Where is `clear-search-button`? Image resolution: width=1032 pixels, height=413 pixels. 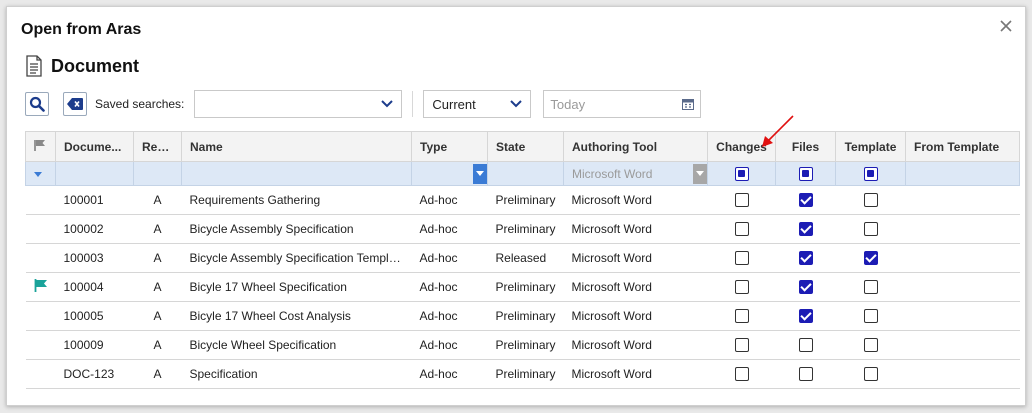 clear-search-button is located at coordinates (75, 104).